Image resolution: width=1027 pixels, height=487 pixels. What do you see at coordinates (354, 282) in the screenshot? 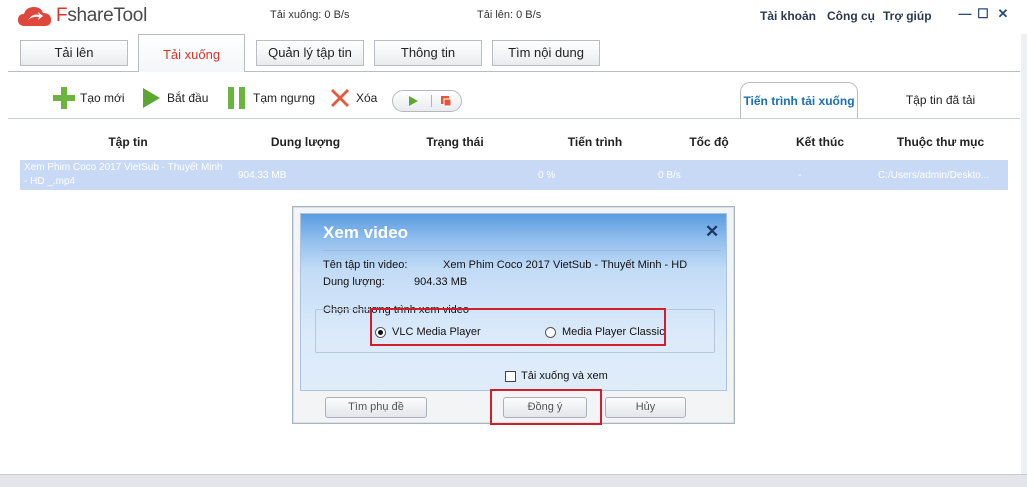
I see `size-label: Dung lượng:` at bounding box center [354, 282].